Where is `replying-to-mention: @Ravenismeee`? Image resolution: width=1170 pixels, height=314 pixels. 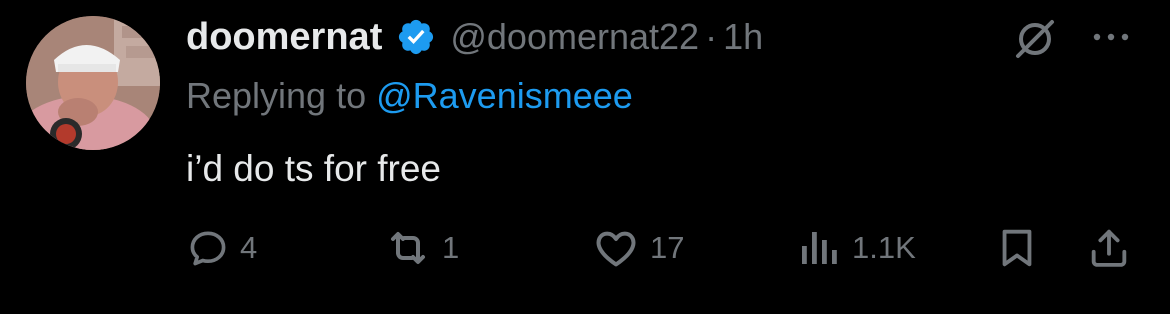 replying-to-mention: @Ravenismeee is located at coordinates (504, 96).